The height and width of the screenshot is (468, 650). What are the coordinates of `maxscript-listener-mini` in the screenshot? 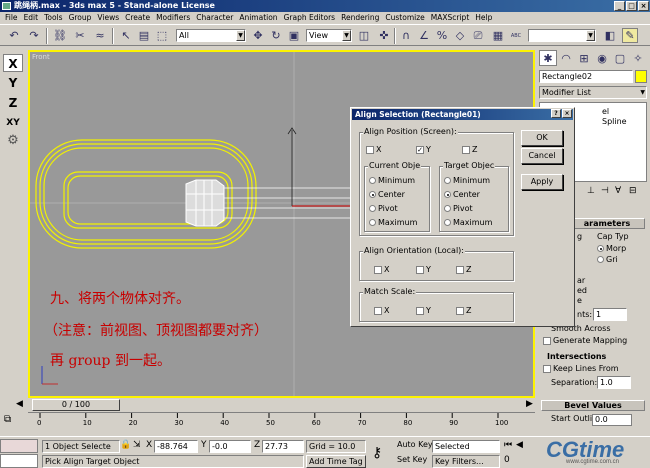 It's located at (19, 446).